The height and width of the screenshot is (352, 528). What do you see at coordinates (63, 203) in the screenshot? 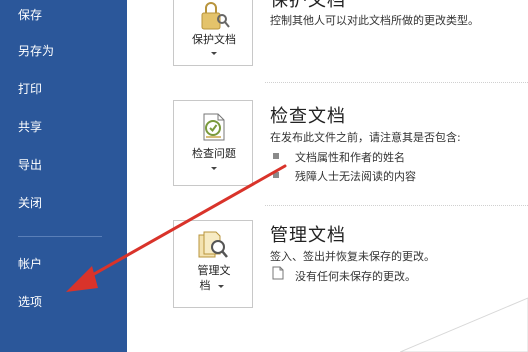
I see `sidebar-item-close: 关闭` at bounding box center [63, 203].